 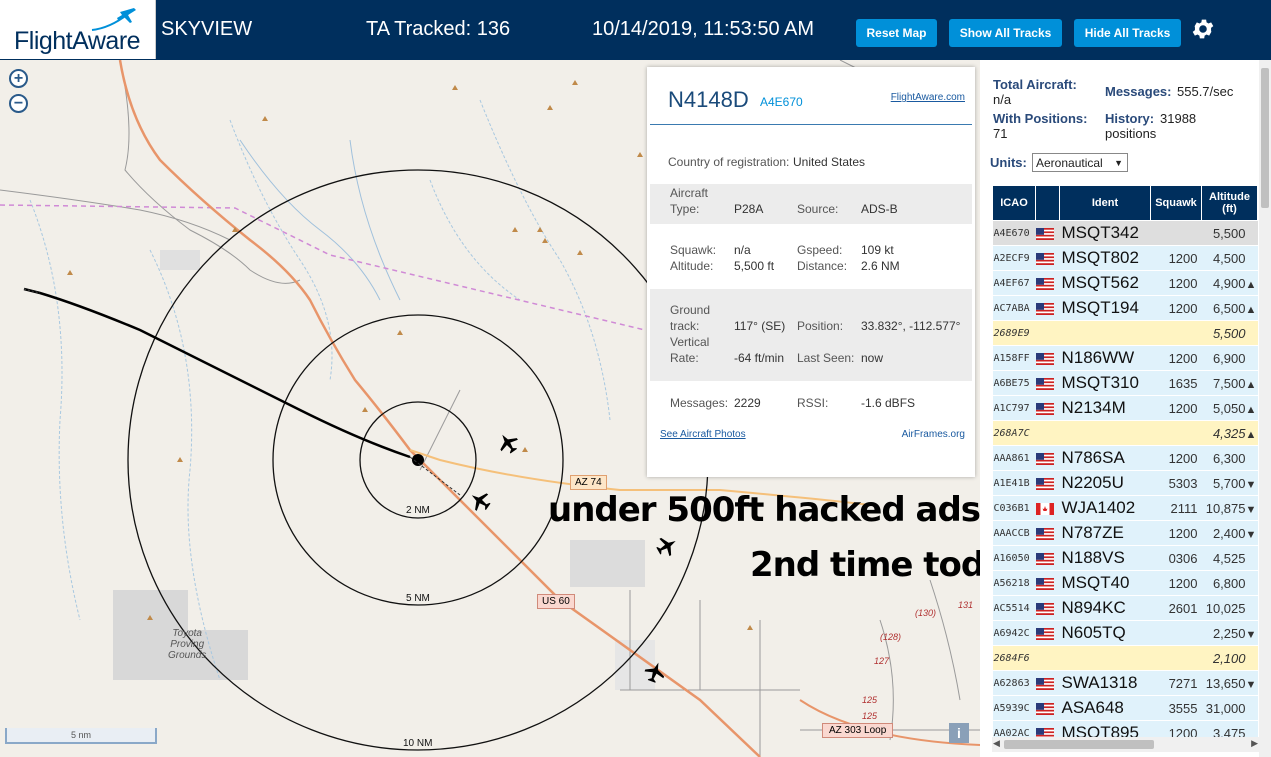 What do you see at coordinates (1125, 658) in the screenshot?
I see `table-row: 2684F6 2,100` at bounding box center [1125, 658].